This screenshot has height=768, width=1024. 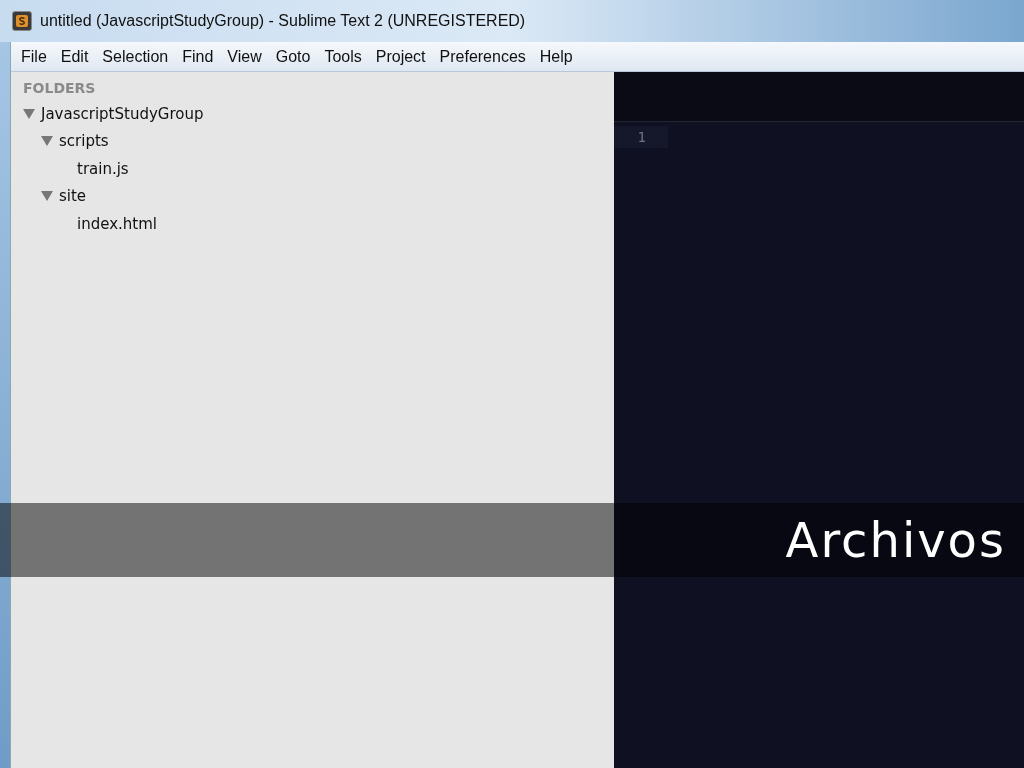 What do you see at coordinates (34, 56) in the screenshot?
I see `menu-item: File` at bounding box center [34, 56].